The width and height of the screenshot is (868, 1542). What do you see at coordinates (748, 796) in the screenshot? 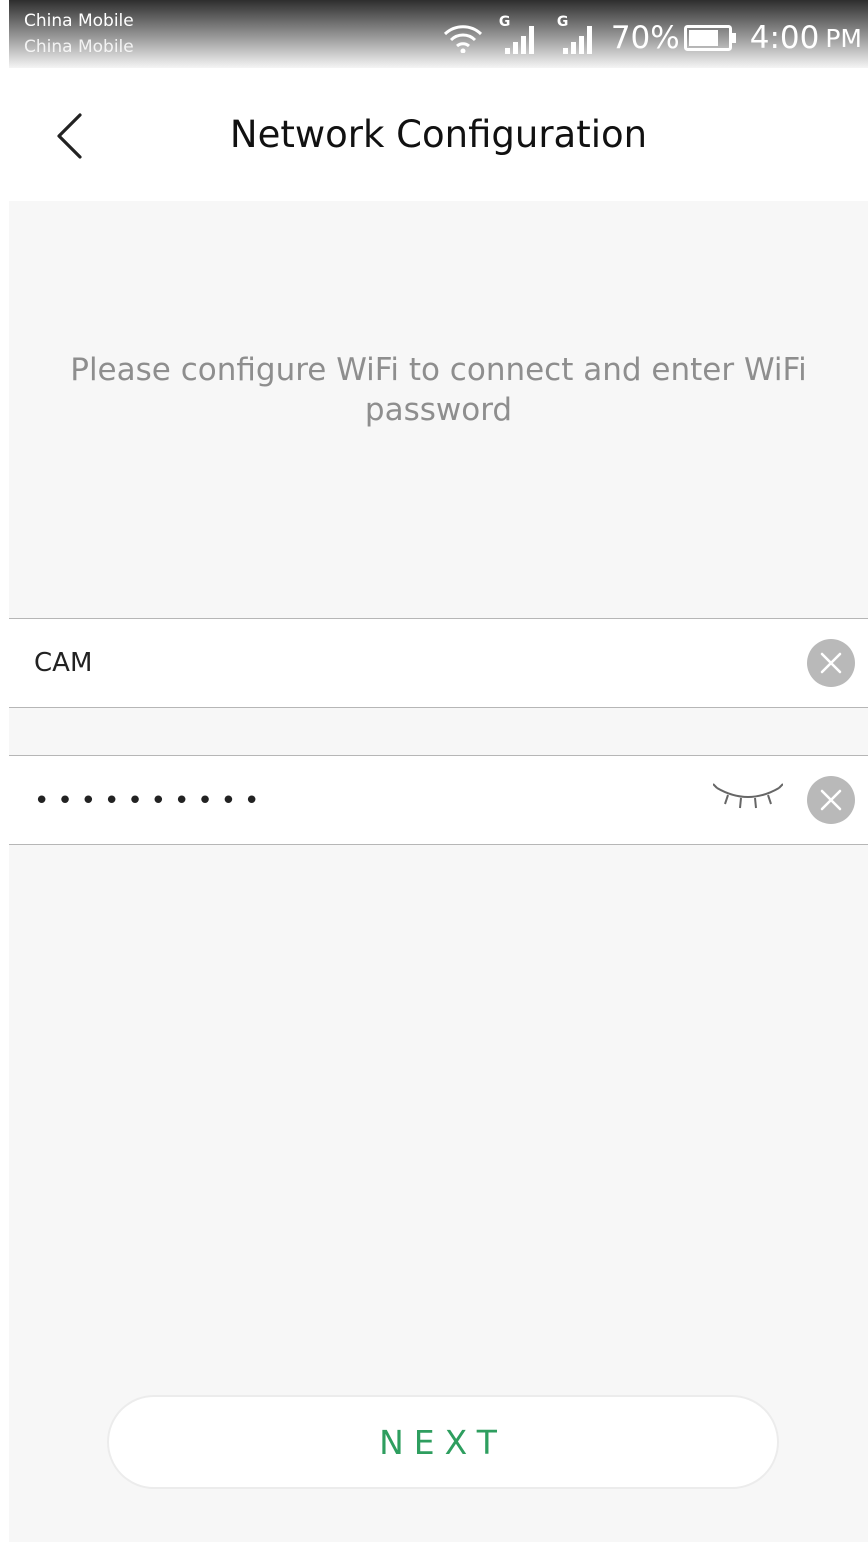
I see `eye-closed-icon` at bounding box center [748, 796].